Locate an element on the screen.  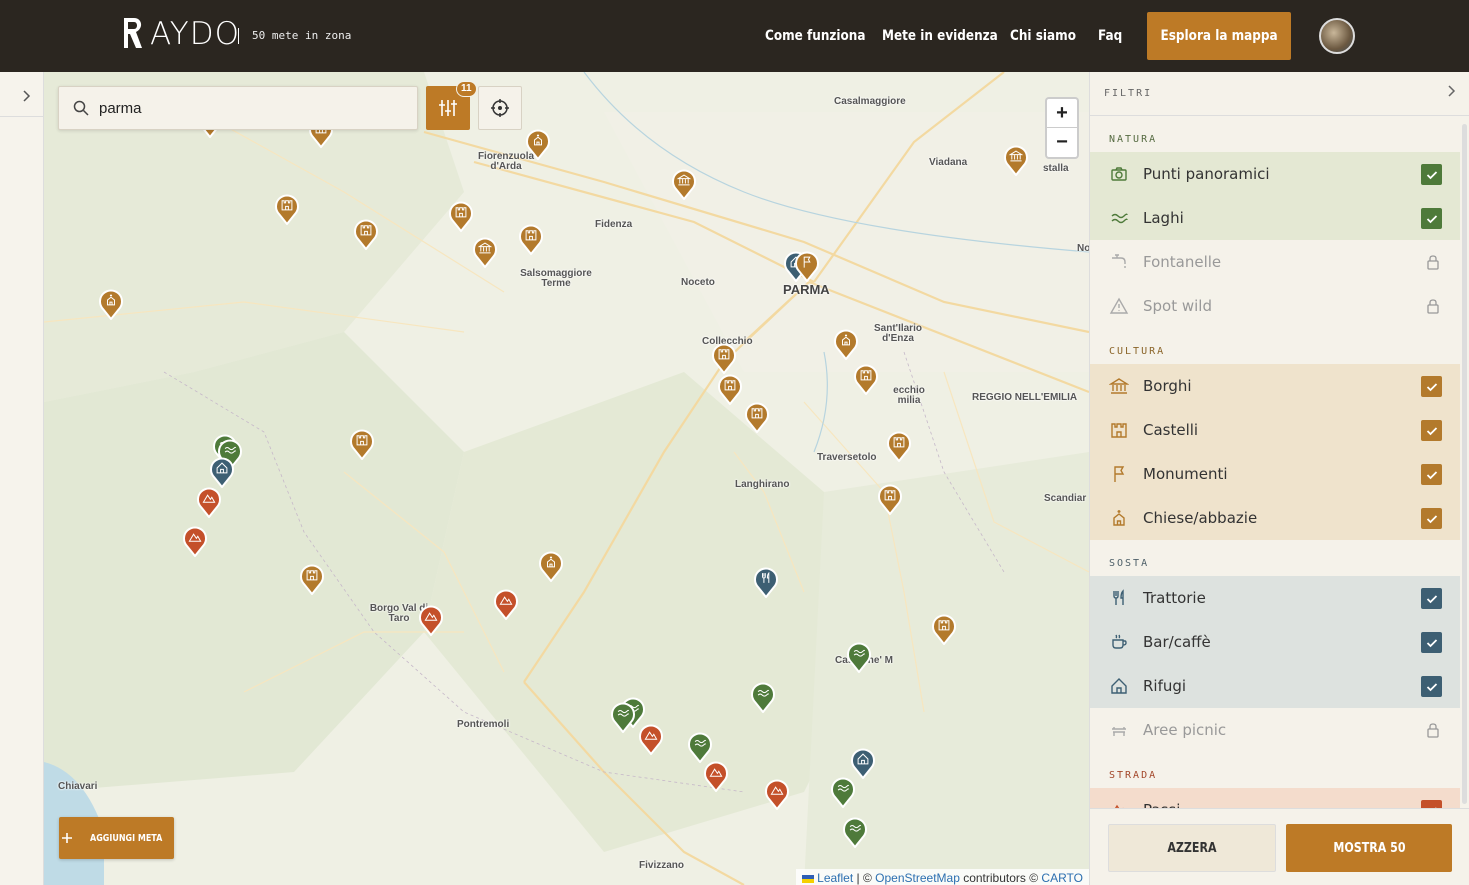
filters-scrollbar is located at coordinates (1464, 464).